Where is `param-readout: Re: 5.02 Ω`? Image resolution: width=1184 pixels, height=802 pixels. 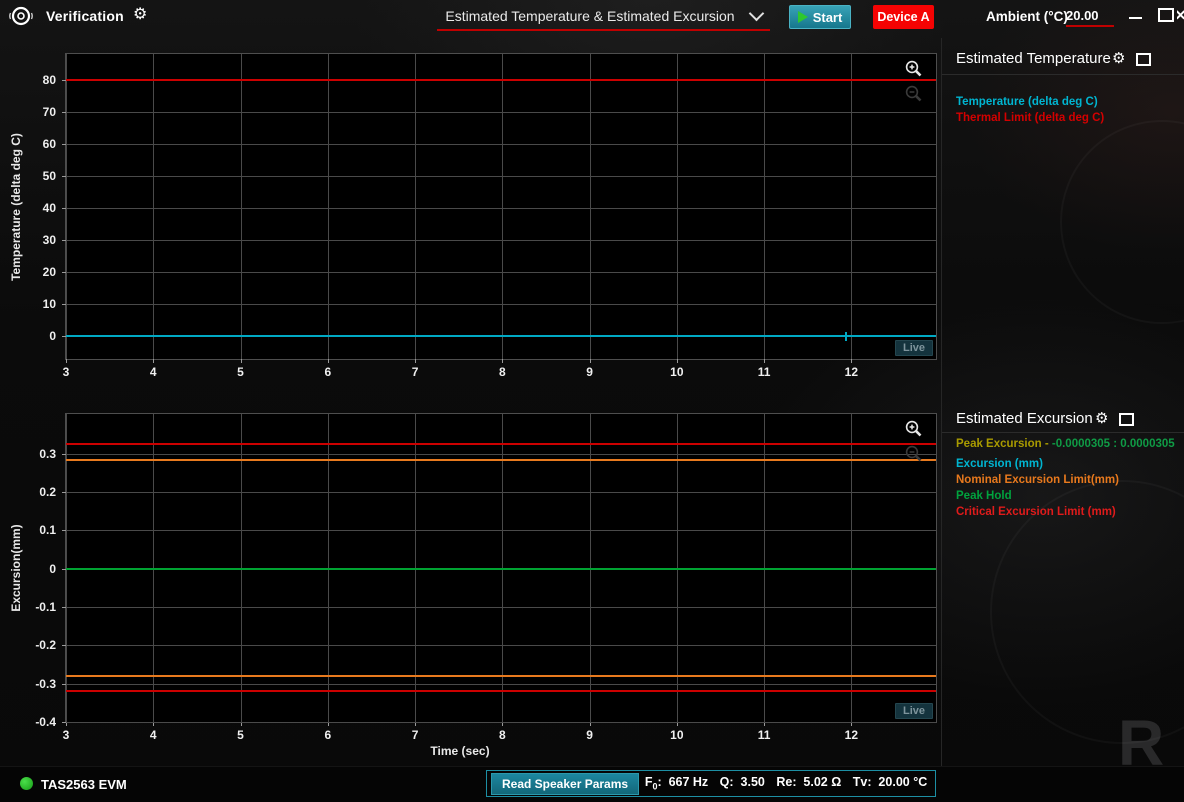 param-readout: Re: 5.02 Ω is located at coordinates (809, 782).